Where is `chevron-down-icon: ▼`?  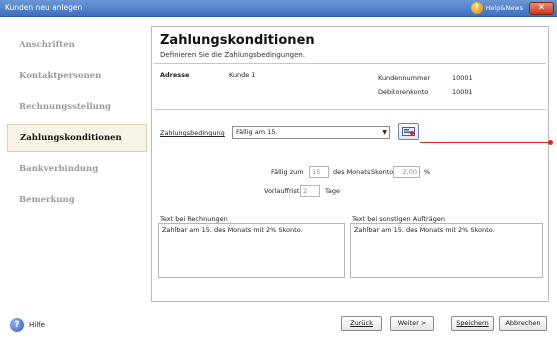 chevron-down-icon: ▼ is located at coordinates (384, 132).